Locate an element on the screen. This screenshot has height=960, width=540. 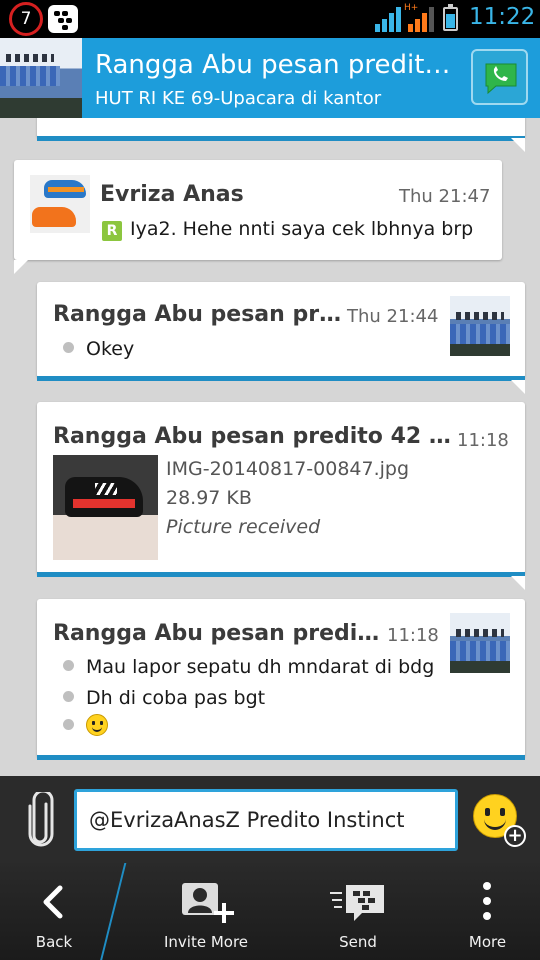
send-button: Send is located at coordinates (358, 911).